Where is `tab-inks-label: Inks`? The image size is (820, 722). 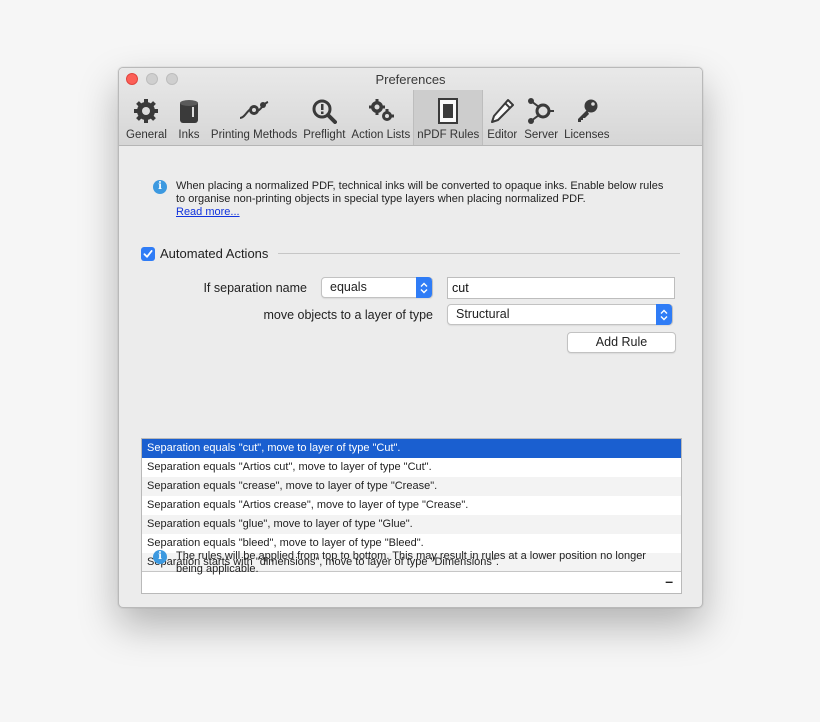 tab-inks-label: Inks is located at coordinates (189, 135).